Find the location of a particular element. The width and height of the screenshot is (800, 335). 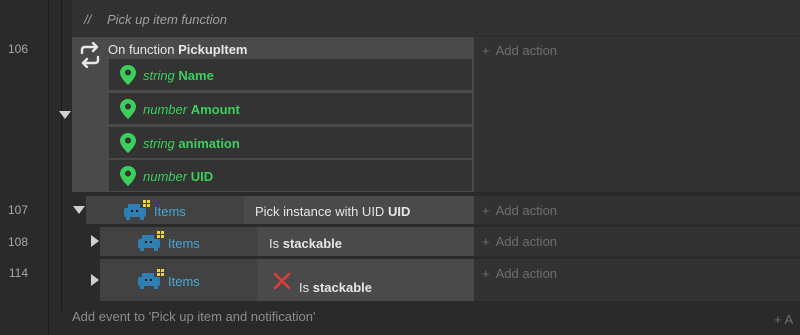

line-number: 108 is located at coordinates (17, 242).